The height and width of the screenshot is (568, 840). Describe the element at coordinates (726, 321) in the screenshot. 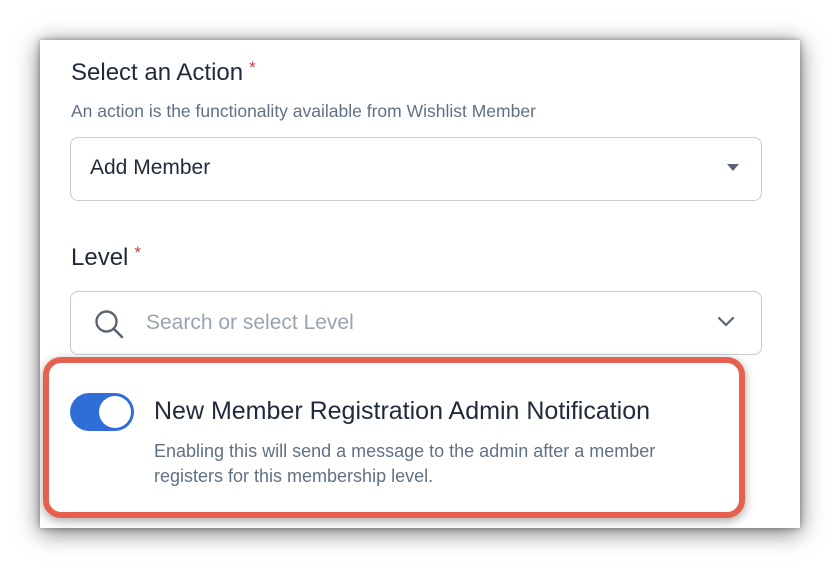

I see `chevron-down-icon` at that location.